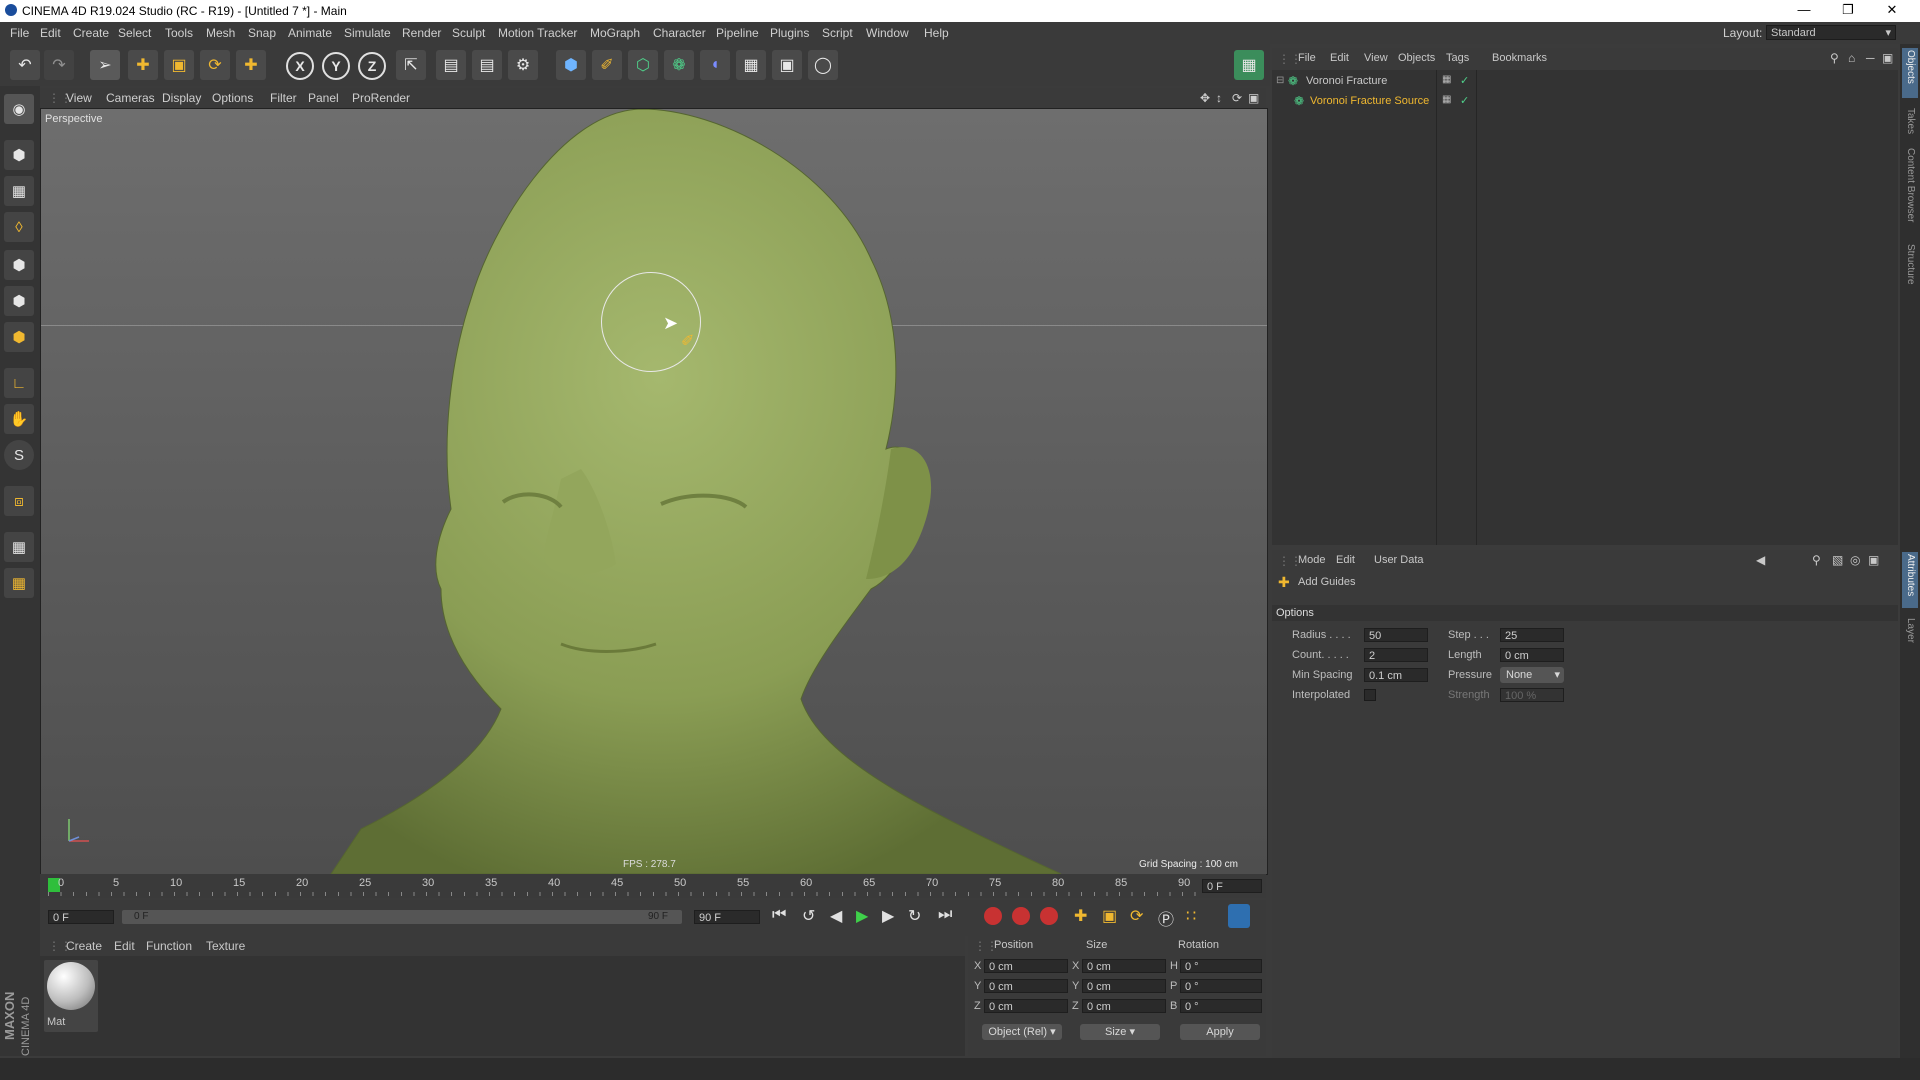  What do you see at coordinates (336, 66) in the screenshot?
I see `y-axis-lock-button: Y` at bounding box center [336, 66].